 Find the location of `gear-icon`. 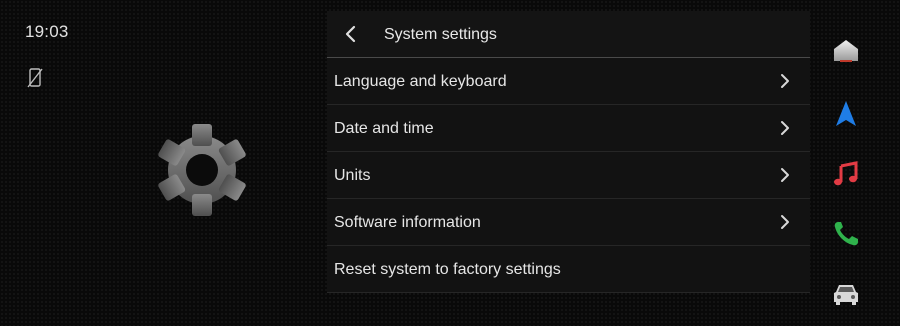

gear-icon is located at coordinates (202, 170).